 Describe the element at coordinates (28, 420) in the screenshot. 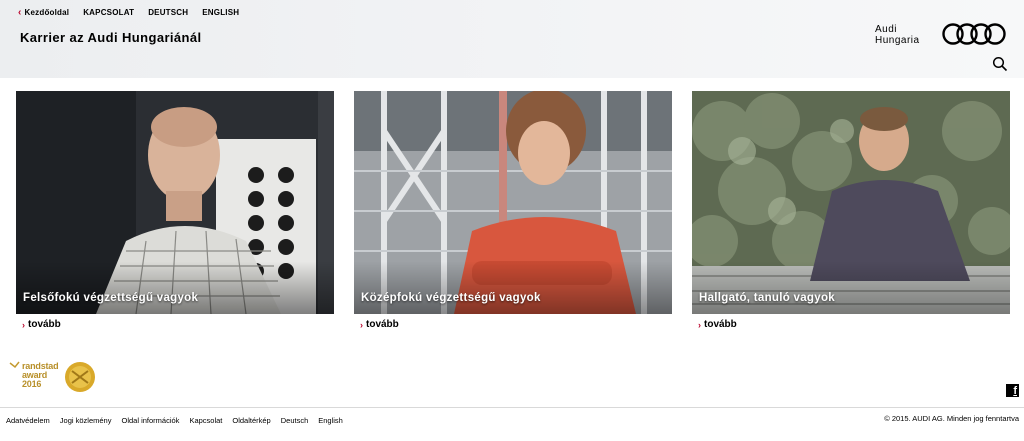

I see `footer-link-privacy: Adatvédelem` at that location.